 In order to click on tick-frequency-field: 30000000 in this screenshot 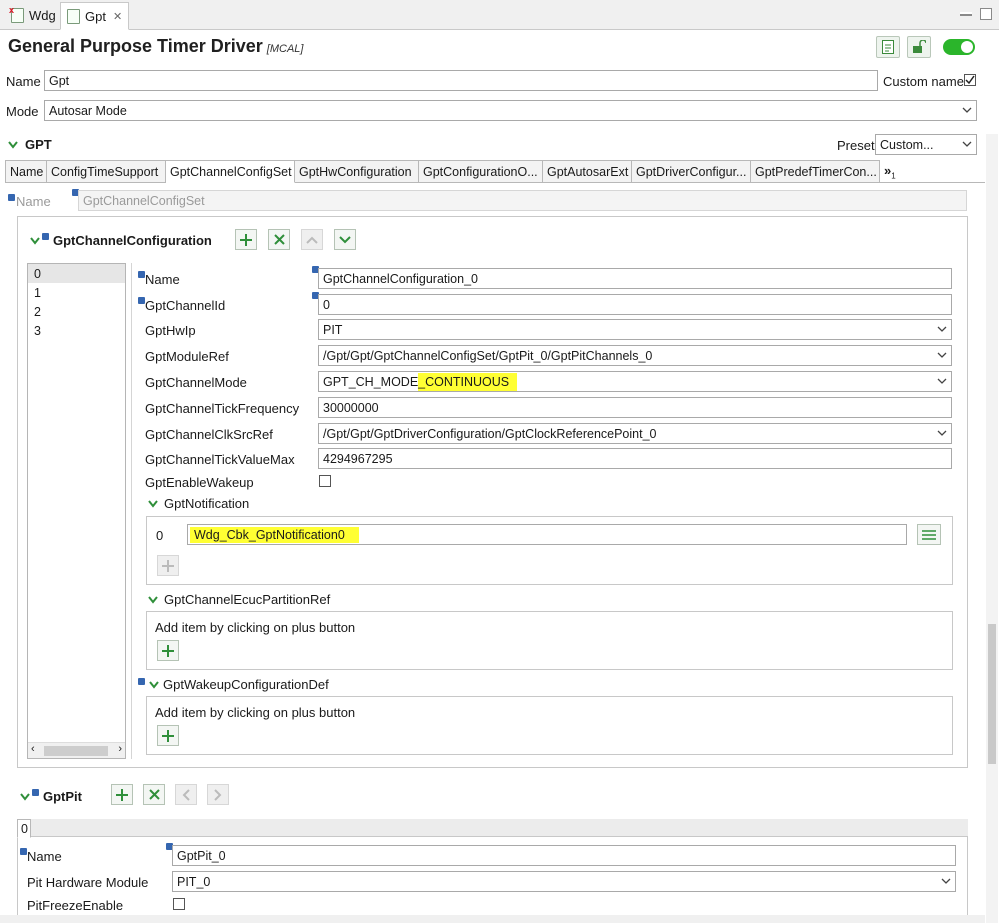, I will do `click(635, 407)`.